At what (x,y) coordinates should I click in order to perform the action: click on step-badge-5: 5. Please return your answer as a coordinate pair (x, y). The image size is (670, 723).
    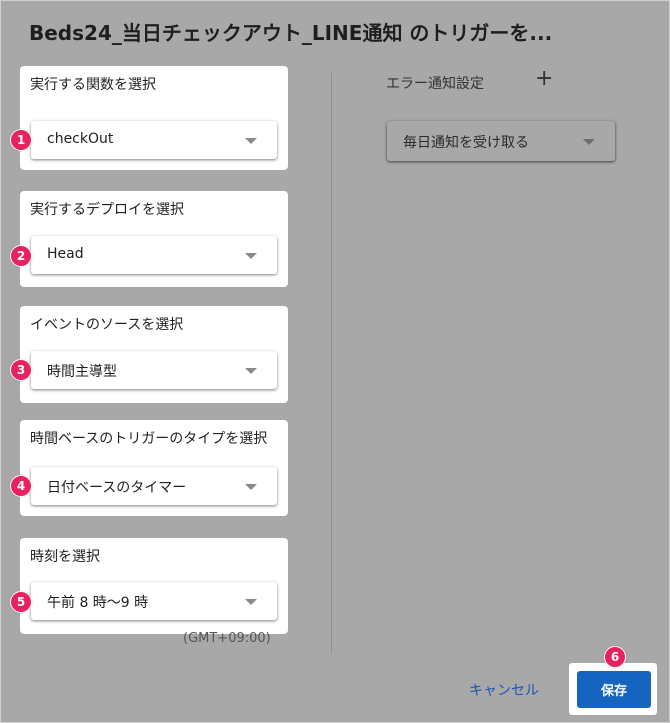
    Looking at the image, I should click on (21, 602).